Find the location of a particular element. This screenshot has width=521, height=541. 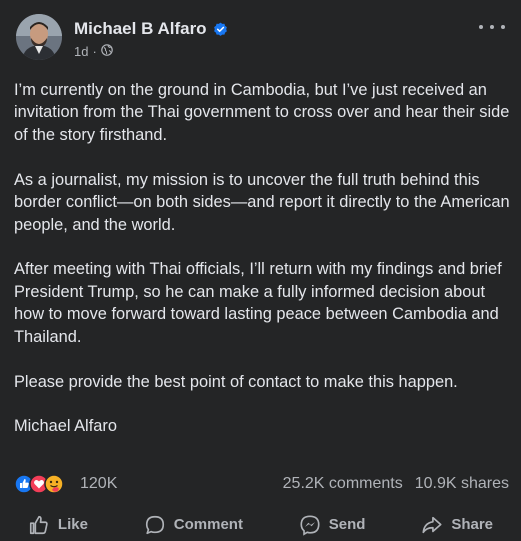

engagement-stats: 25.2K comments 10.9K shares is located at coordinates (396, 484).